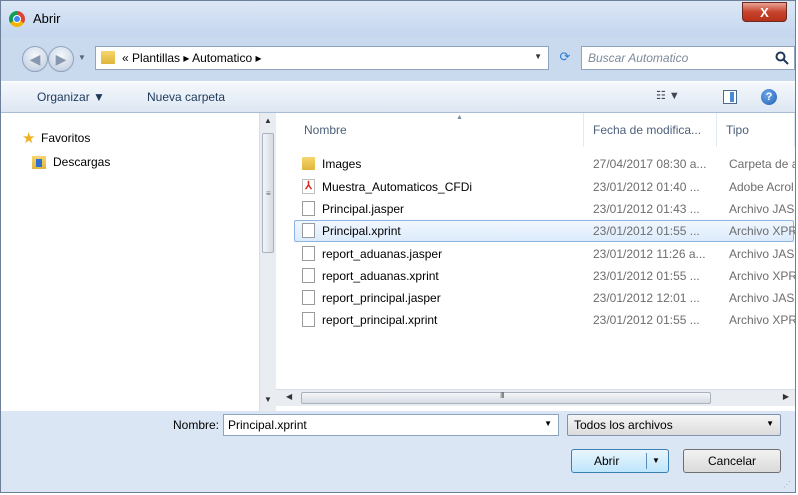 The height and width of the screenshot is (495, 798). What do you see at coordinates (71, 97) in the screenshot?
I see `organize-button: Organizar ▼` at bounding box center [71, 97].